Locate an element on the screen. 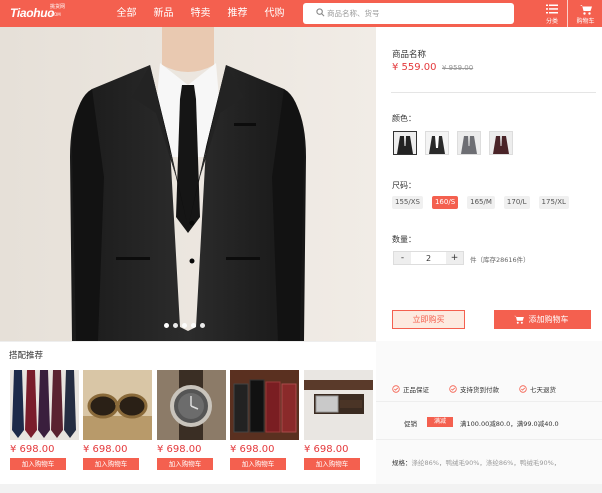 The width and height of the screenshot is (602, 493). guarantee-list: 正品保证 支持货到付款 七天退货 is located at coordinates (474, 389).